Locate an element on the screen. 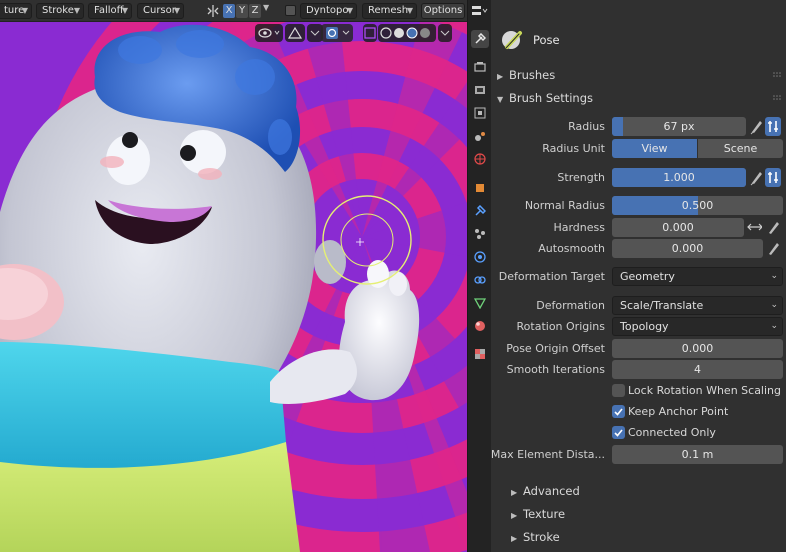 This screenshot has width=786, height=552. texture-menu: ture ▼ is located at coordinates (16, 11).